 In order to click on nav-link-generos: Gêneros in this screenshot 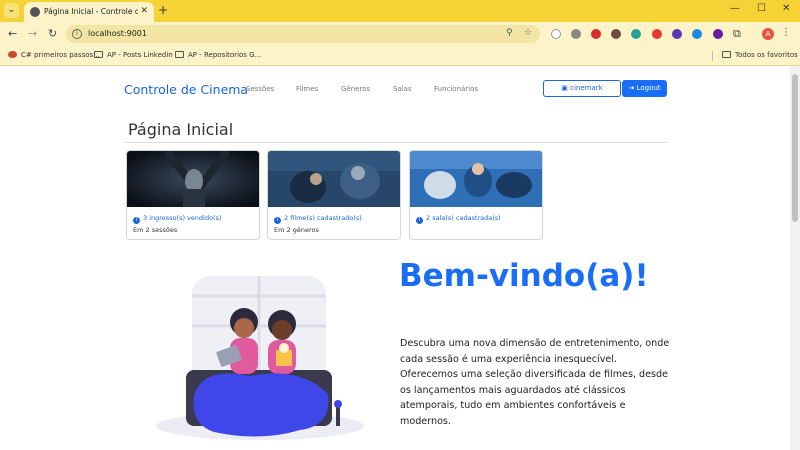, I will do `click(355, 89)`.